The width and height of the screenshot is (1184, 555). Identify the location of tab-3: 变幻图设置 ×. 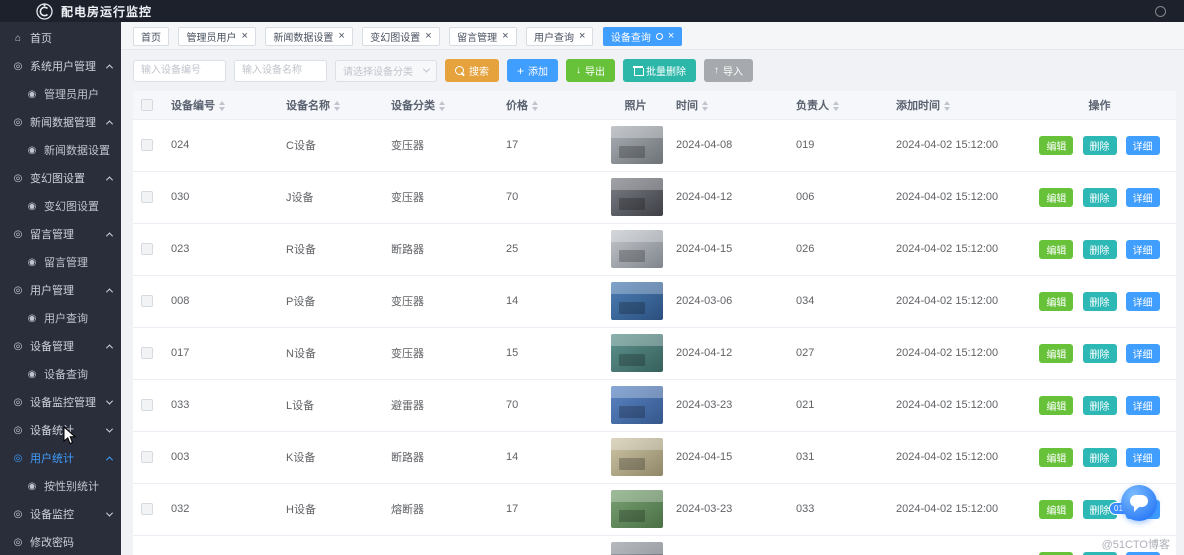
(401, 36).